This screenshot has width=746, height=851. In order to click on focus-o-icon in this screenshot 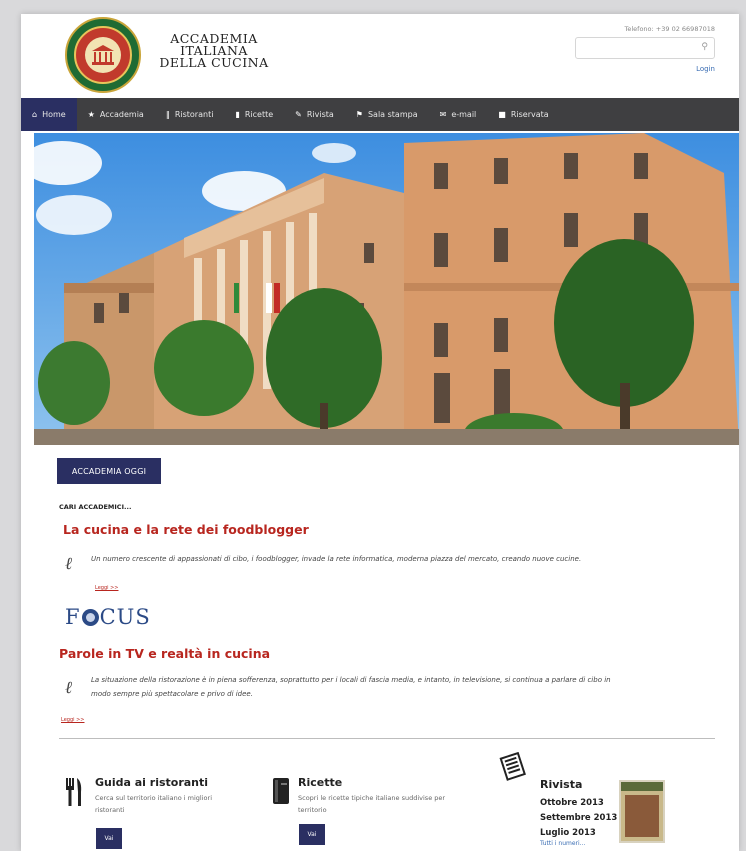, I will do `click(90, 617)`.